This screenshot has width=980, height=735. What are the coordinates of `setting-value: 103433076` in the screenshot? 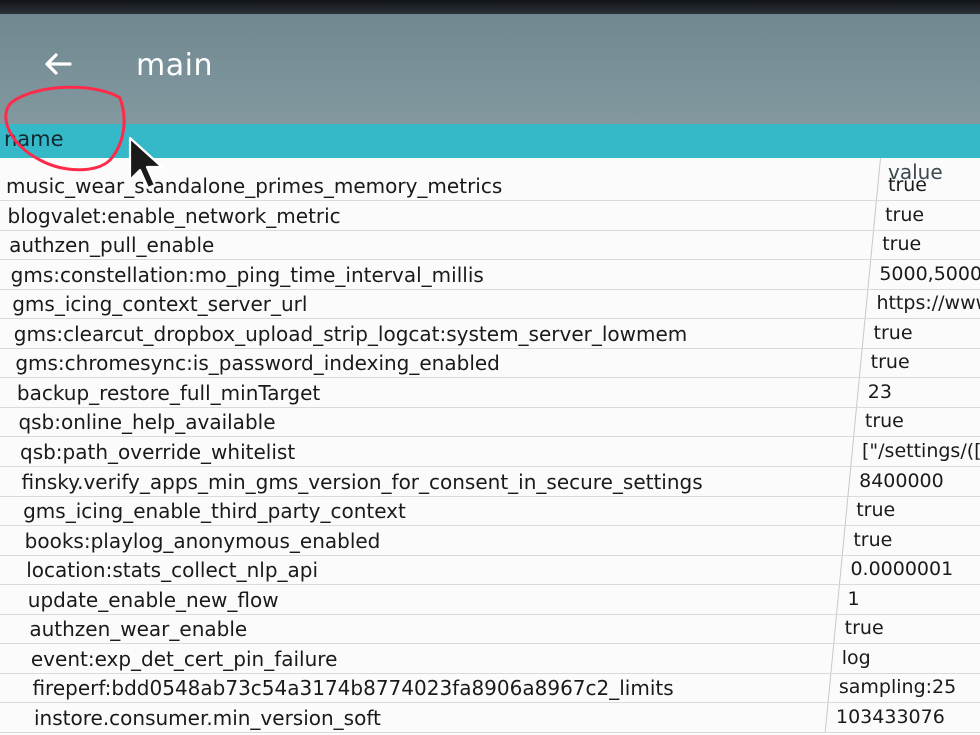 It's located at (890, 717).